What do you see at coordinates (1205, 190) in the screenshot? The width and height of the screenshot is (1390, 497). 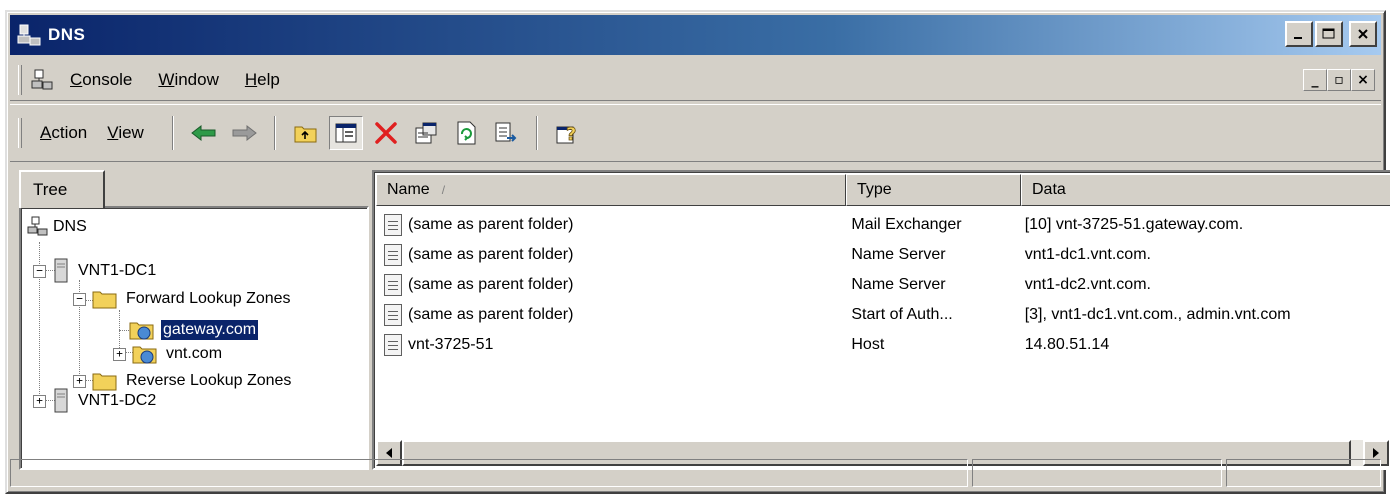 I see `column-header-data: Data` at bounding box center [1205, 190].